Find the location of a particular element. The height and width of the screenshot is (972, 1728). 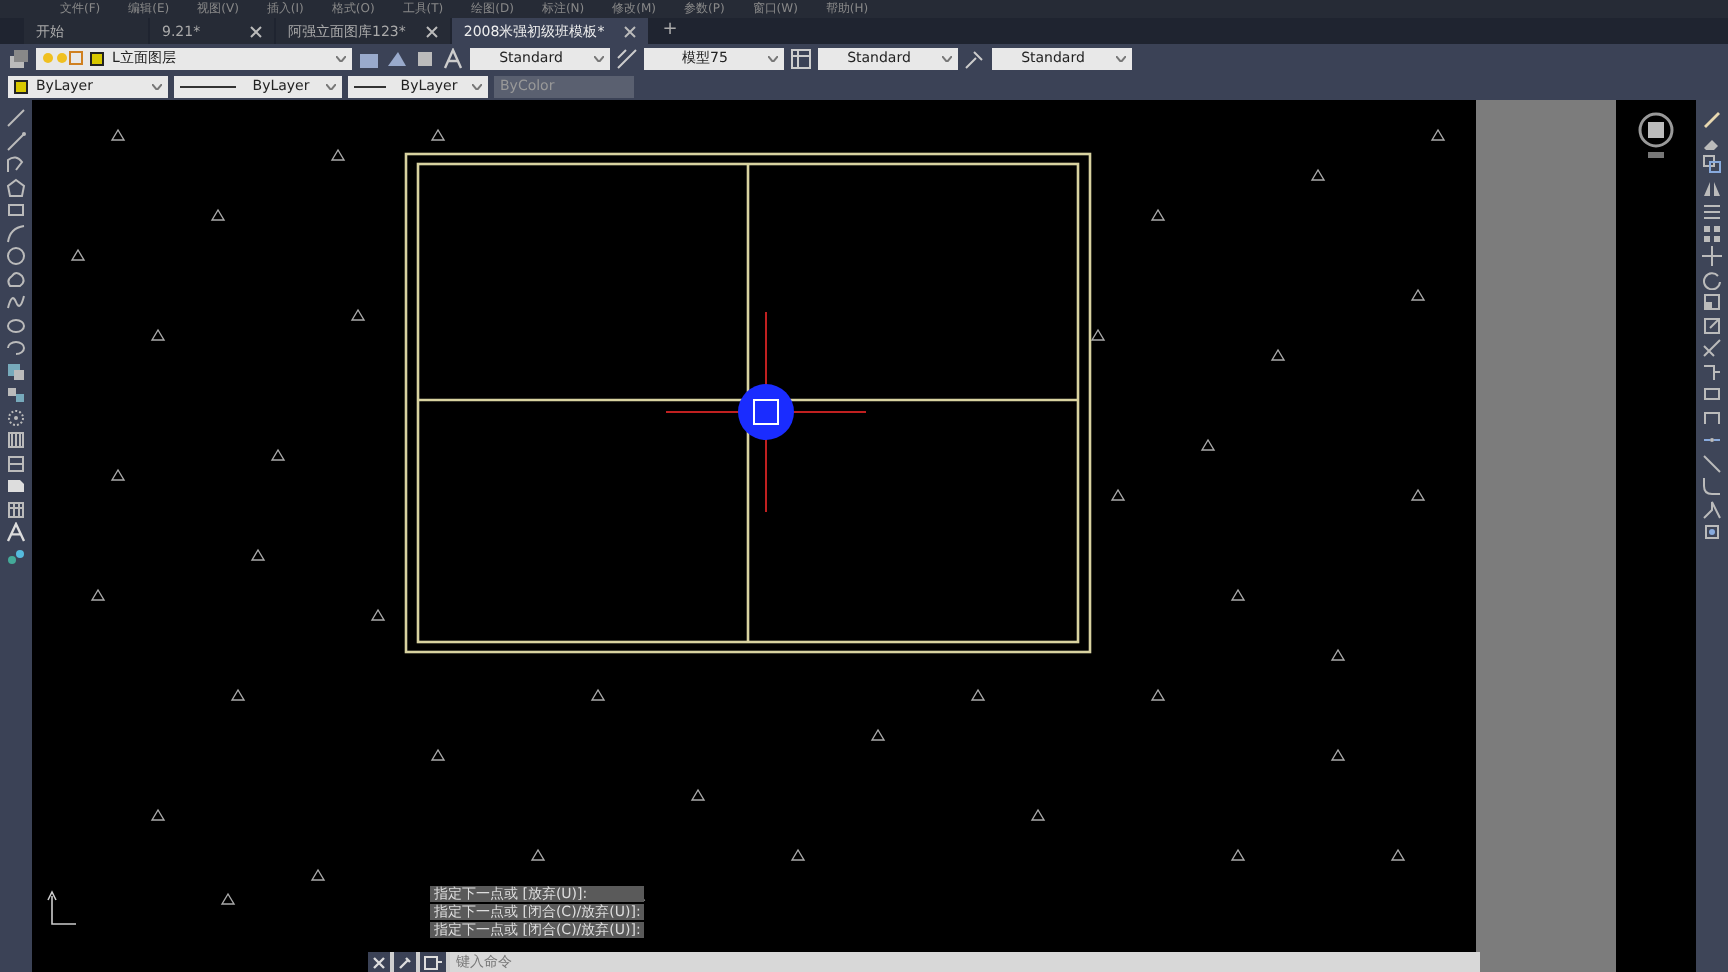

break-icon is located at coordinates (1712, 394).